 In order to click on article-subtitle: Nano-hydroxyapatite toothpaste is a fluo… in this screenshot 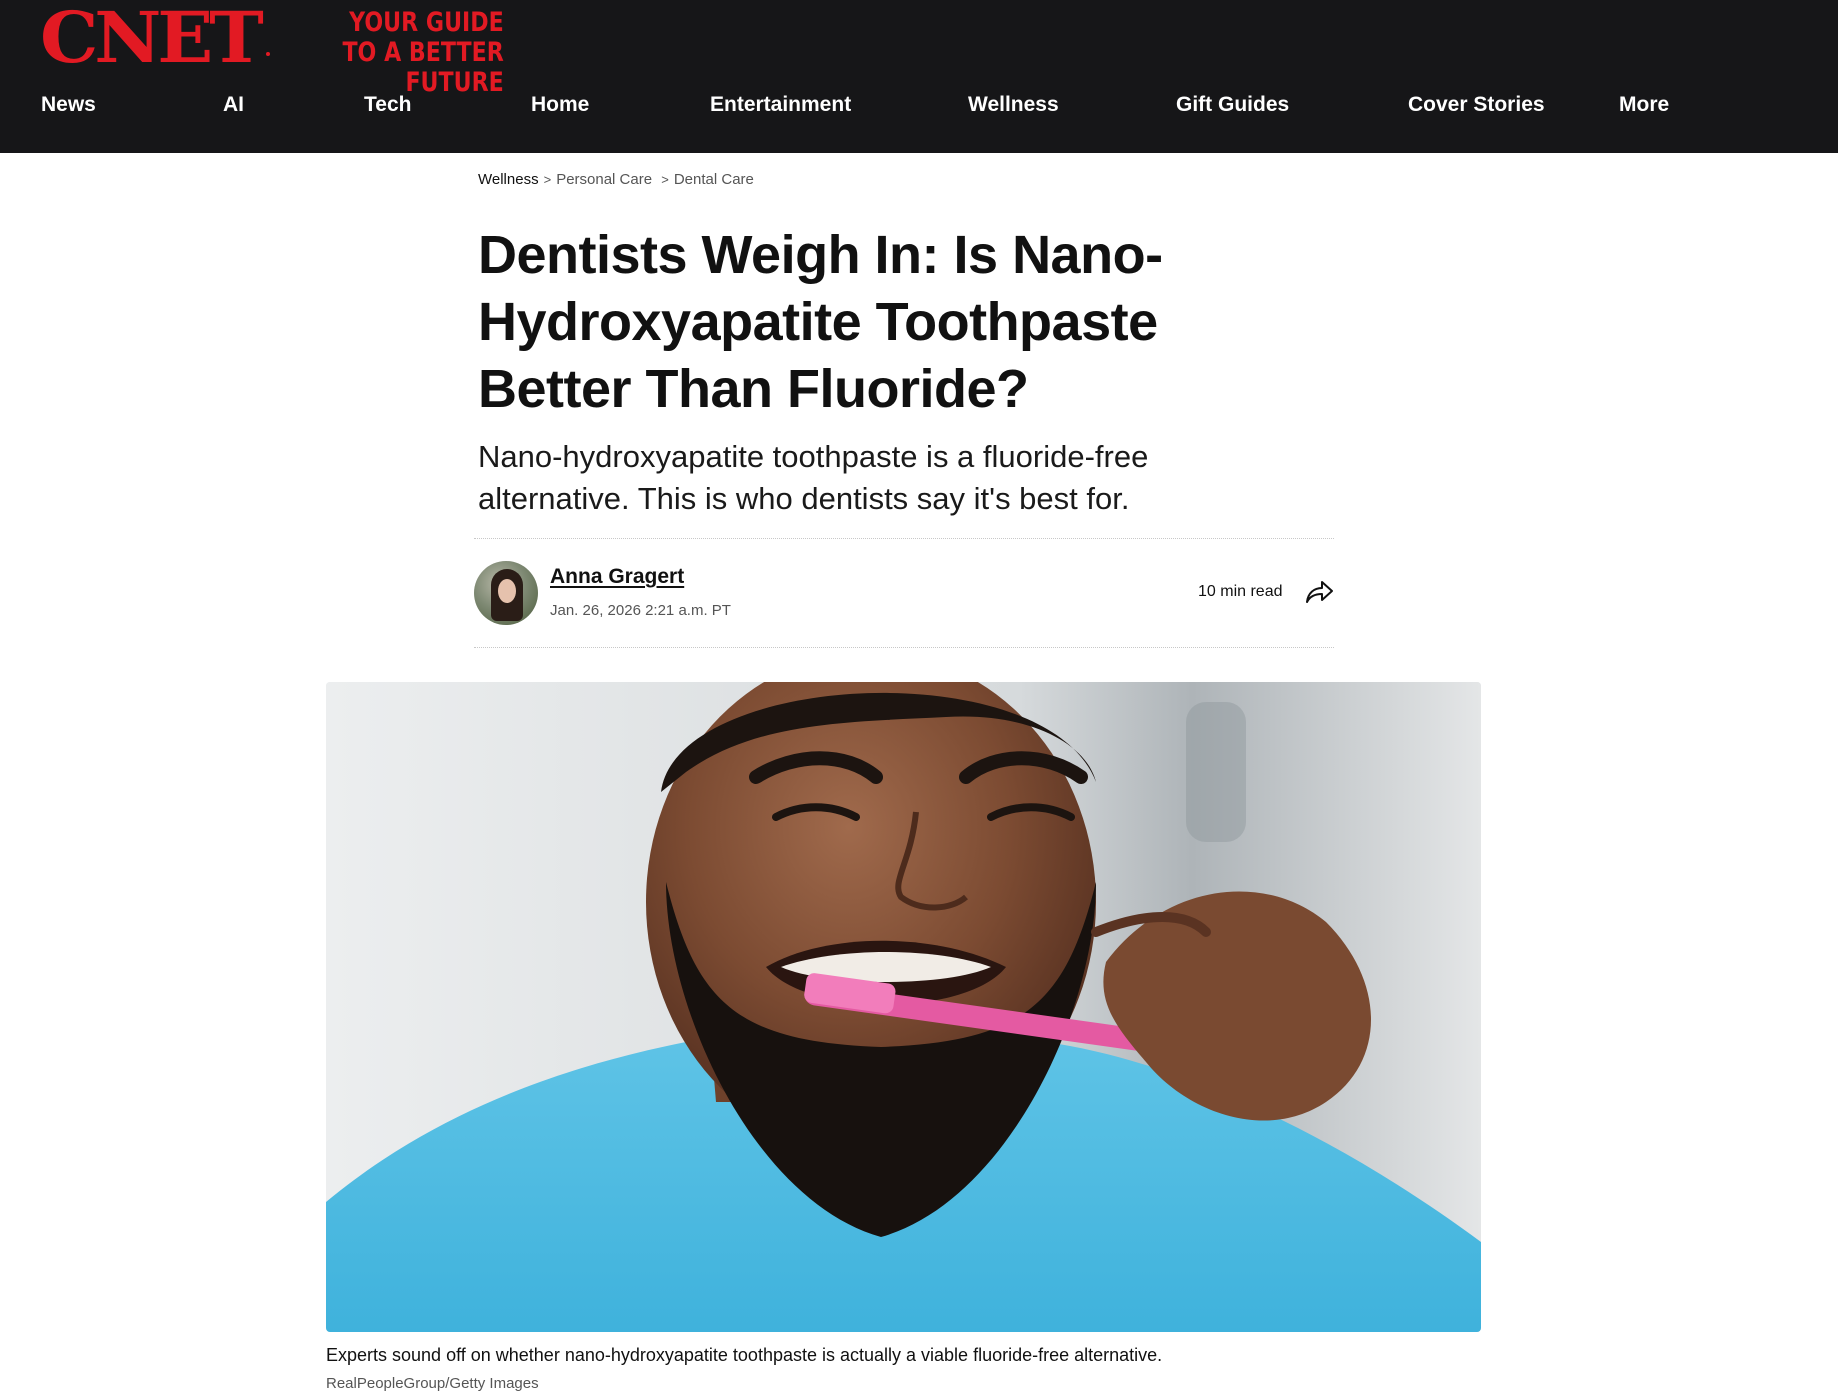, I will do `click(858, 478)`.